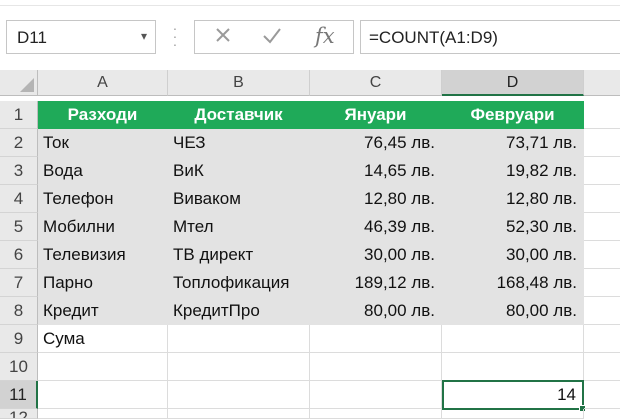 Image resolution: width=620 pixels, height=419 pixels. I want to click on table-cell: 46,39 лв., so click(376, 227).